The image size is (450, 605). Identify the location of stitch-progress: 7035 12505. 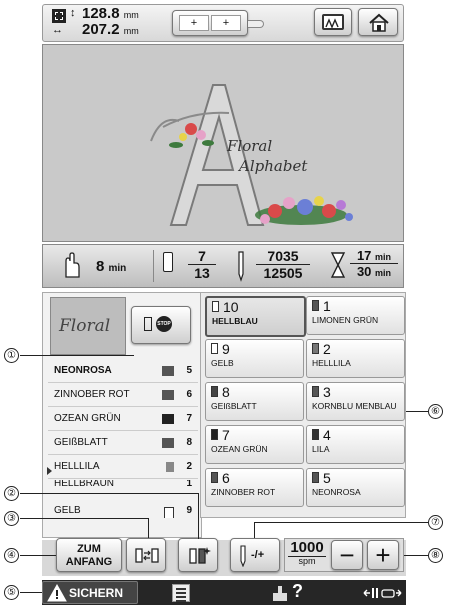
(283, 264).